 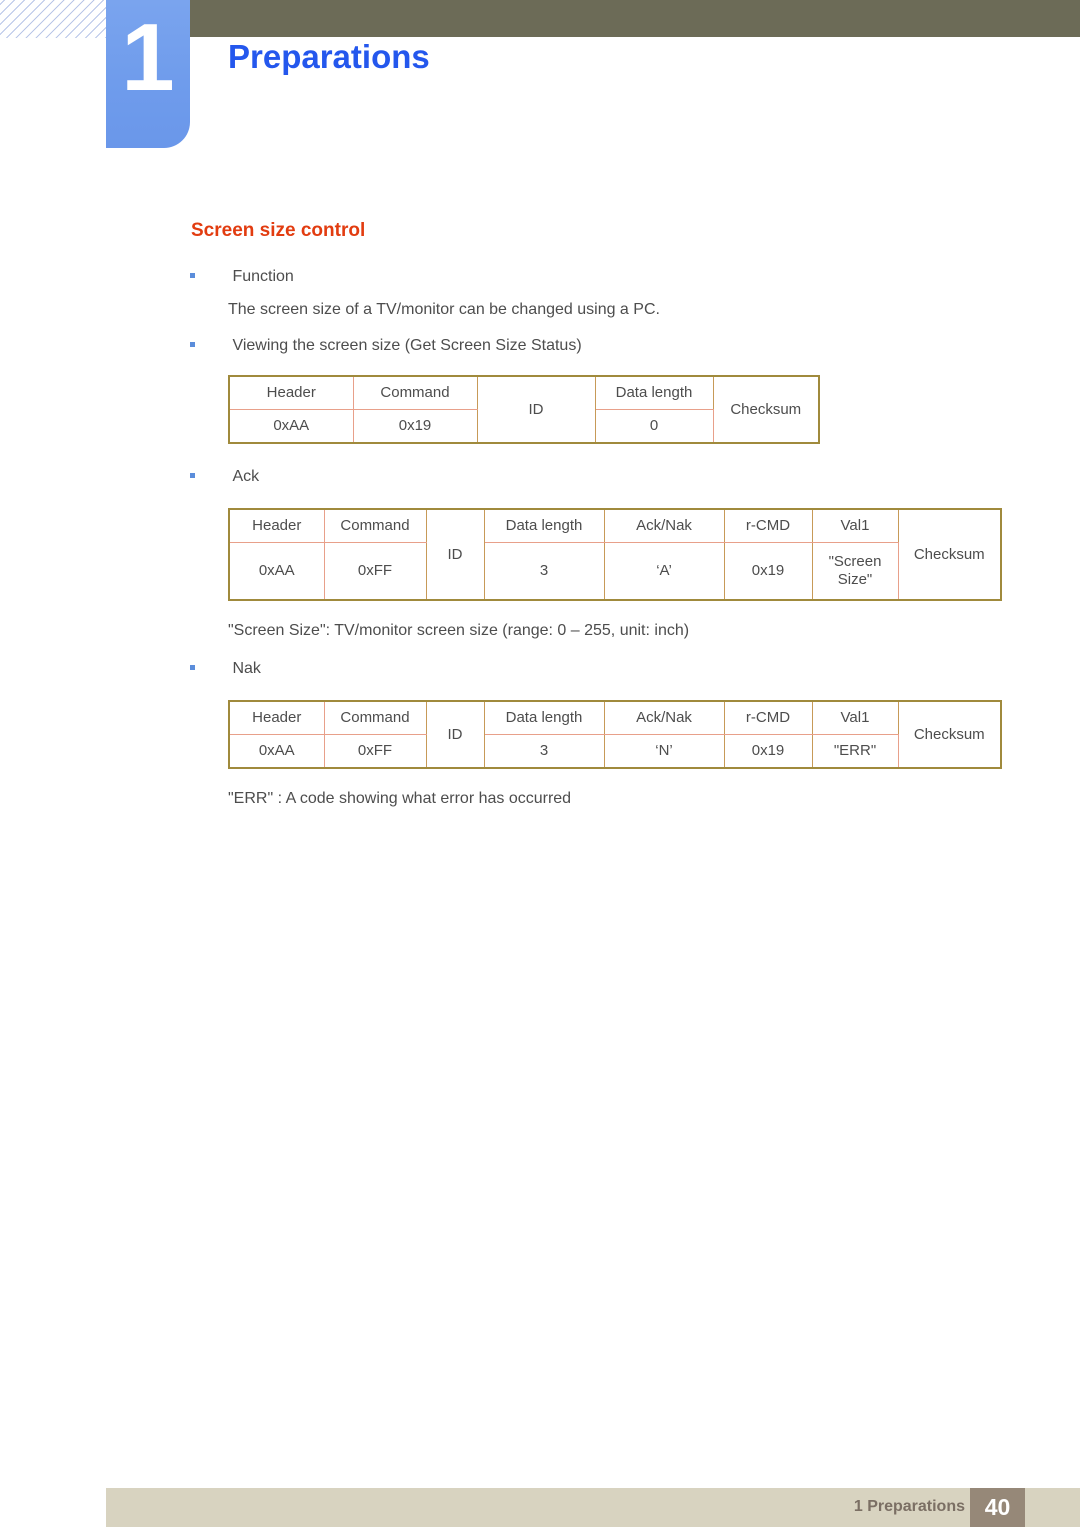 I want to click on table-row: 0xAA 0xFF 3 ‘N’ 0x19 "ERR", so click(x=614, y=751).